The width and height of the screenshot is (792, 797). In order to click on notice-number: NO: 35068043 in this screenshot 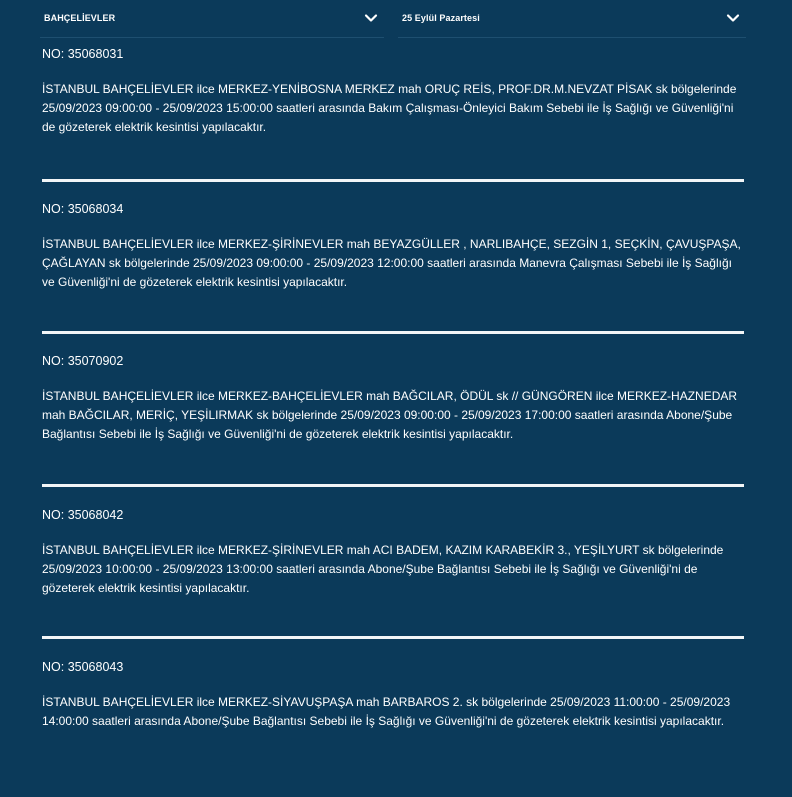, I will do `click(83, 667)`.